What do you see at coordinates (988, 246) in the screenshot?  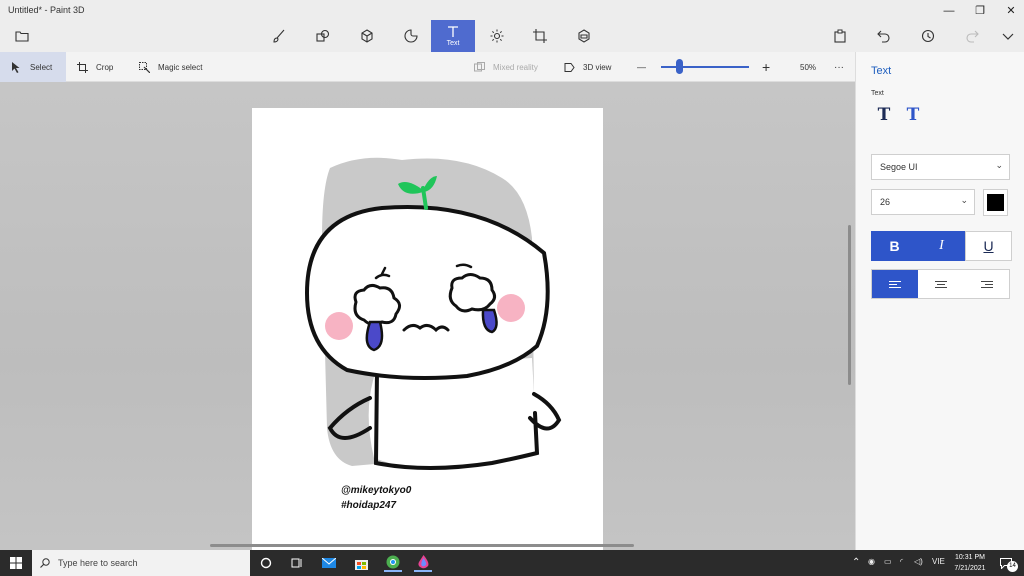 I see `underline-button: U` at bounding box center [988, 246].